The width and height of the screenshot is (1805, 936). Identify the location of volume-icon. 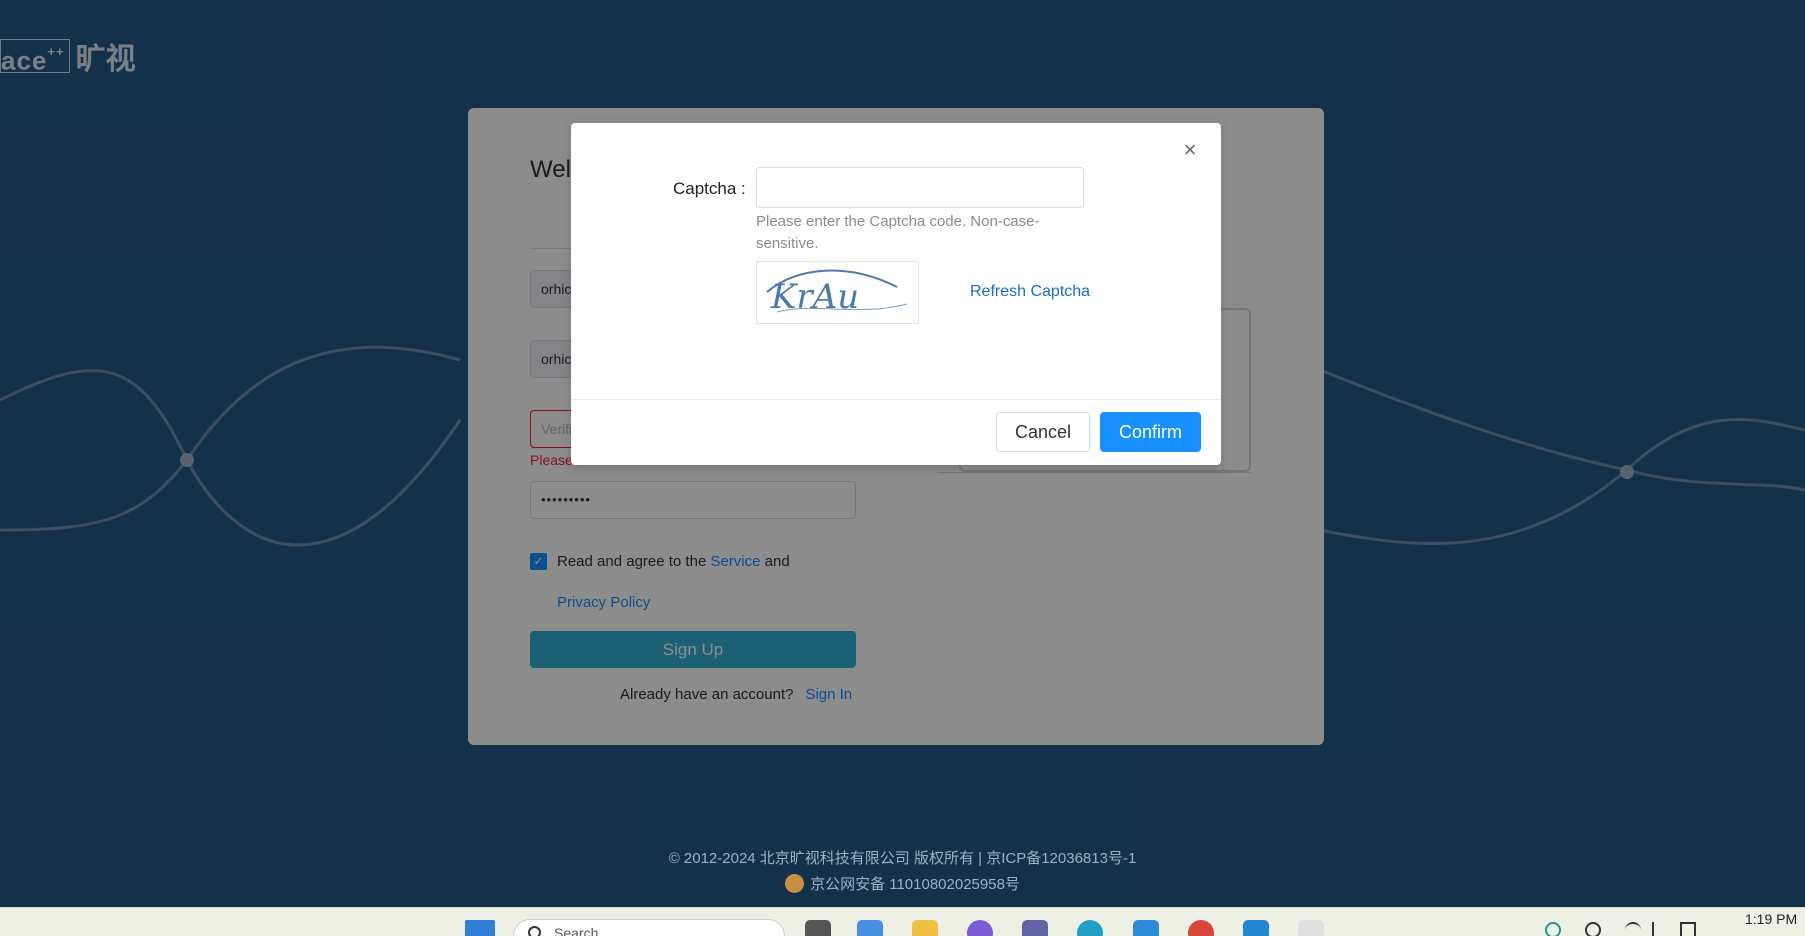
(1660, 929).